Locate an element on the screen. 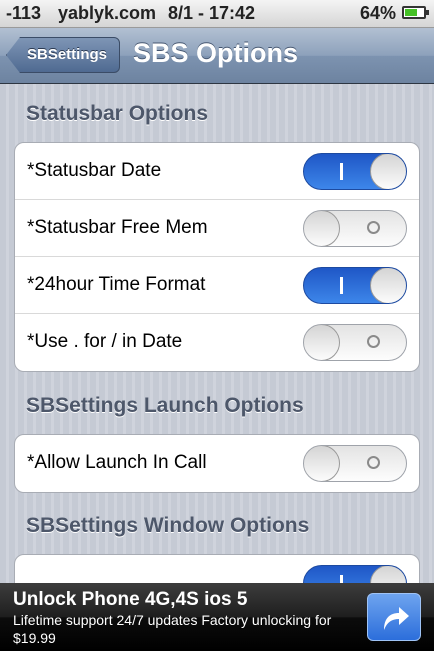 This screenshot has width=434, height=651. section-title-launch: SBSettings Launch Options is located at coordinates (165, 405).